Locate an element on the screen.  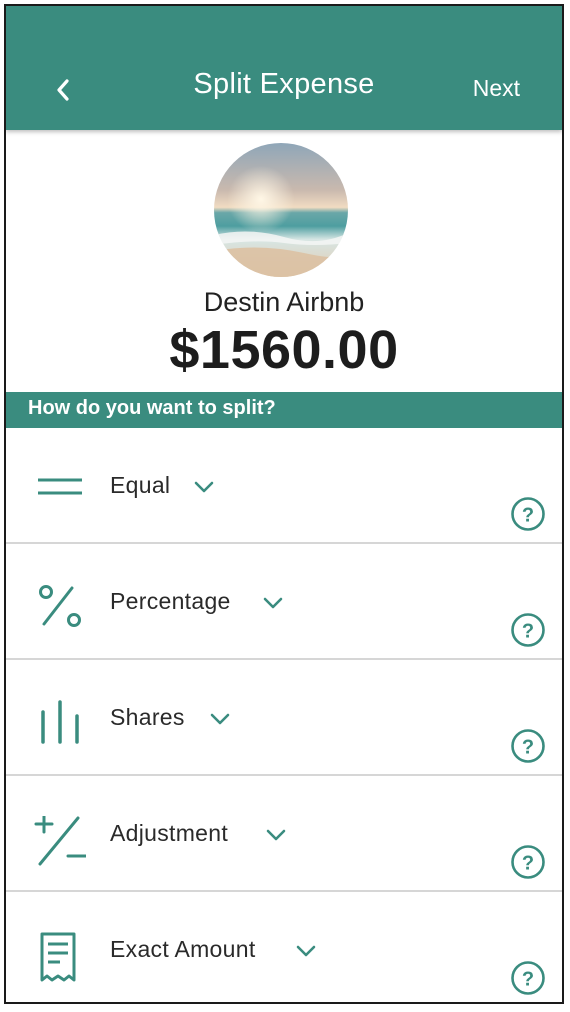
split-option-shares: Shares ? is located at coordinates (284, 718).